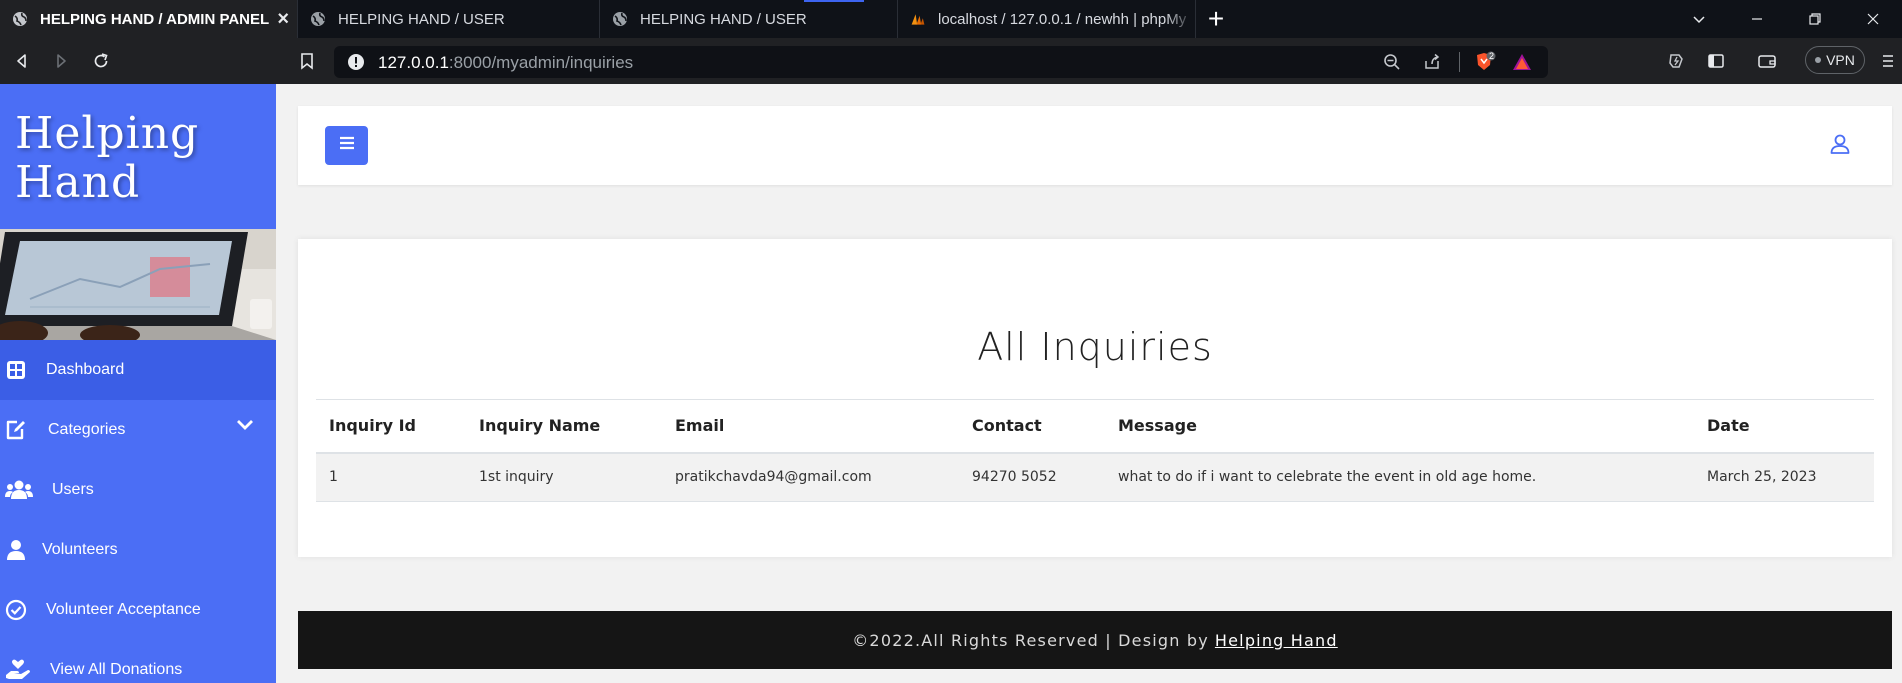 The width and height of the screenshot is (1902, 683). I want to click on share-icon, so click(1432, 62).